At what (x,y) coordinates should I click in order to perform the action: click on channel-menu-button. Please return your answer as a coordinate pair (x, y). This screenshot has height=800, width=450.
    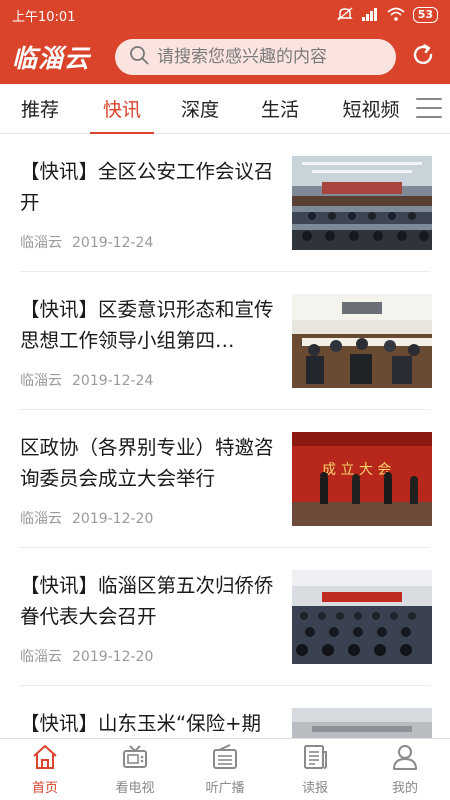
    Looking at the image, I should click on (429, 109).